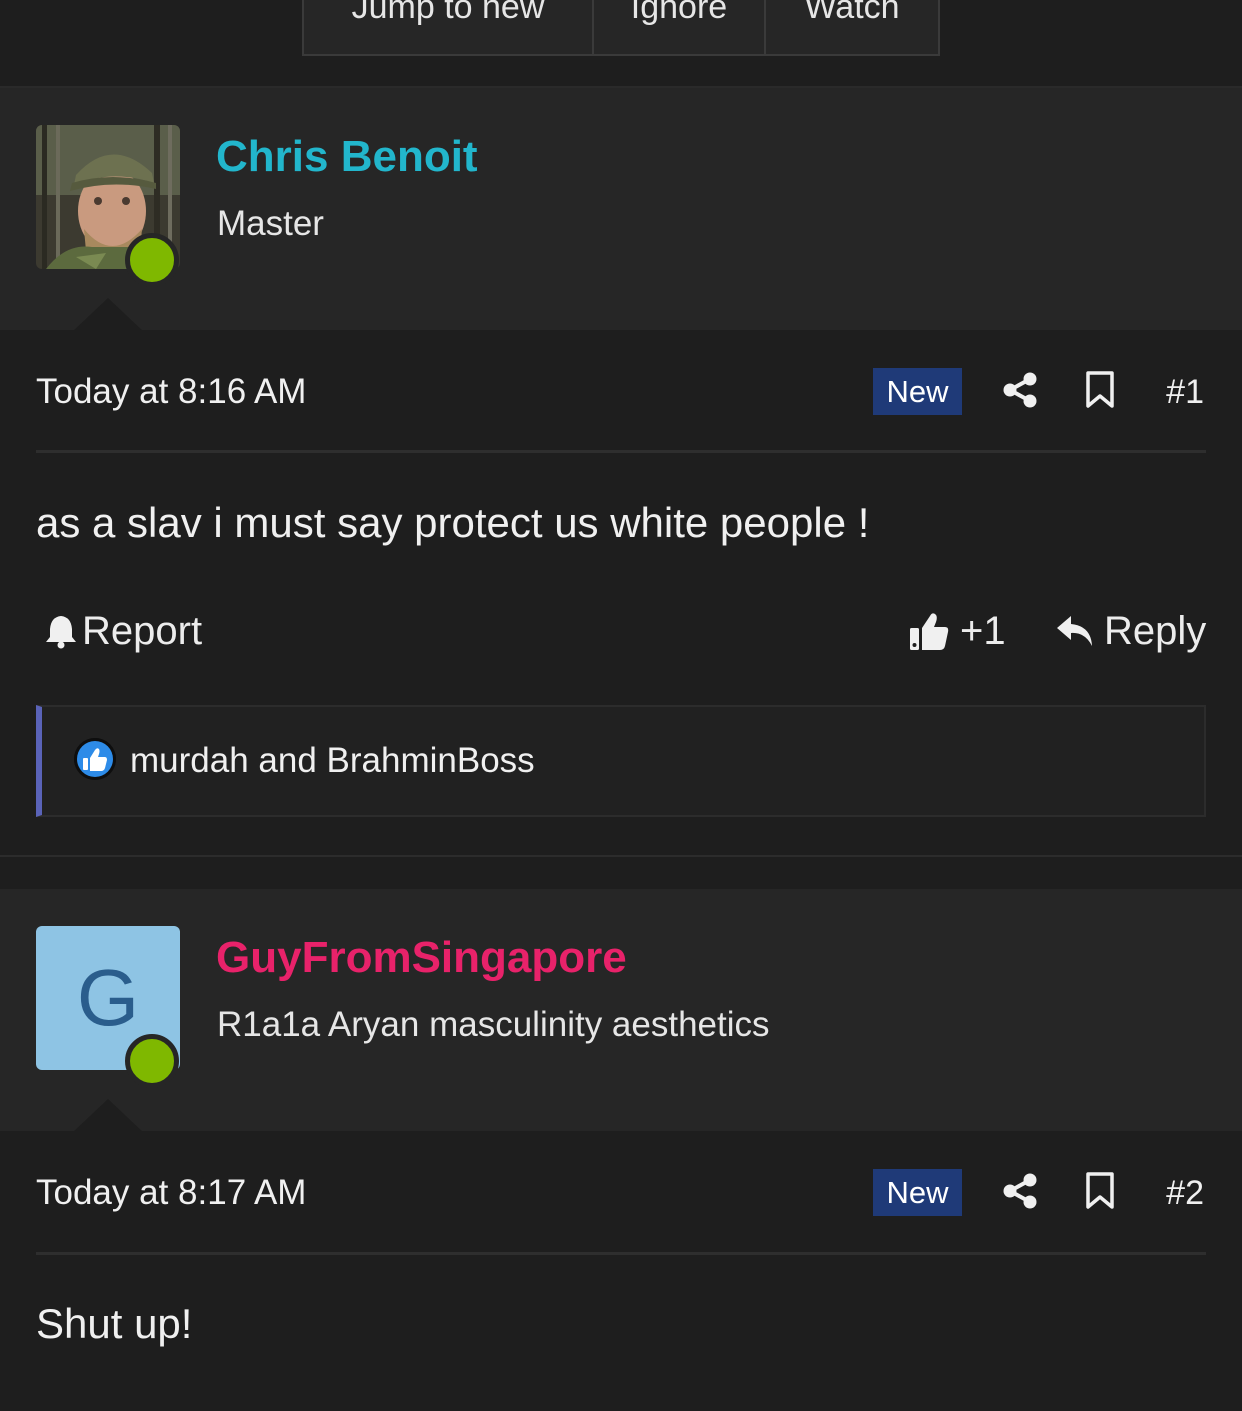 This screenshot has height=1411, width=1242. What do you see at coordinates (1155, 631) in the screenshot?
I see `reply-label: Reply` at bounding box center [1155, 631].